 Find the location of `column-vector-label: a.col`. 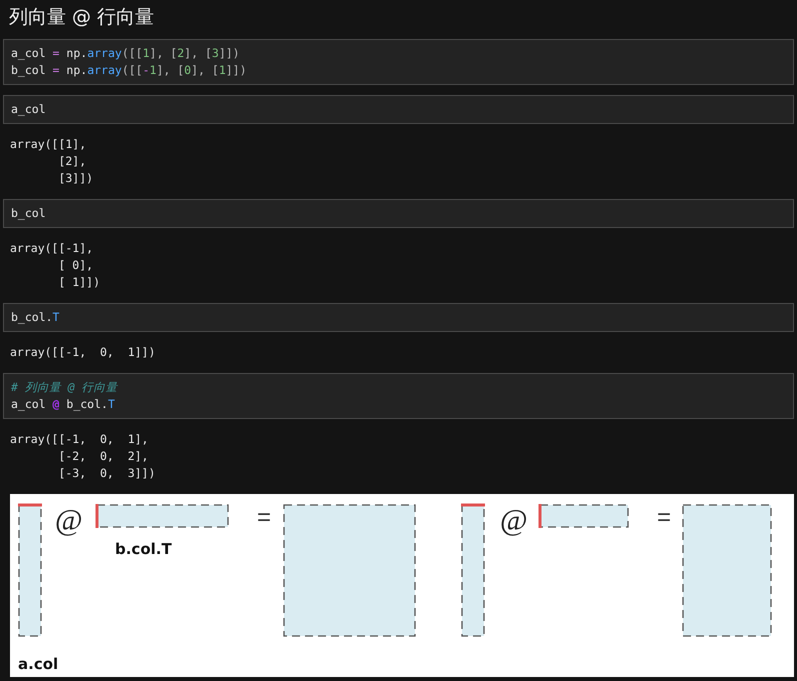

column-vector-label: a.col is located at coordinates (38, 664).